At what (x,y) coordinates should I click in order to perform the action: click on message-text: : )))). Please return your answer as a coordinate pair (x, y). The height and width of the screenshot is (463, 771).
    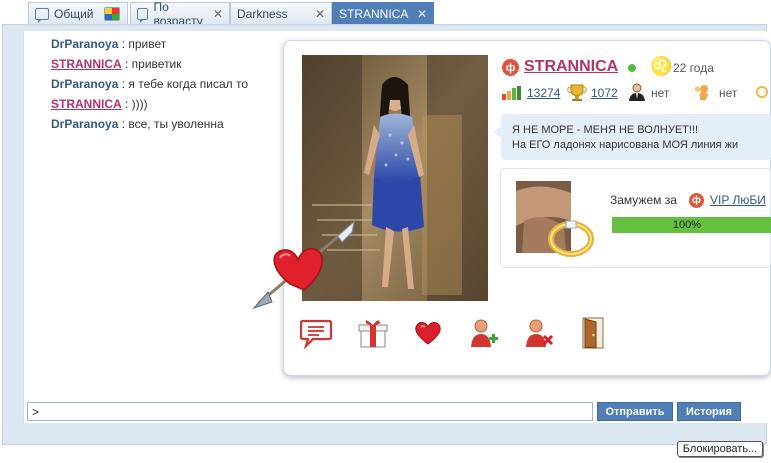
    Looking at the image, I should click on (134, 104).